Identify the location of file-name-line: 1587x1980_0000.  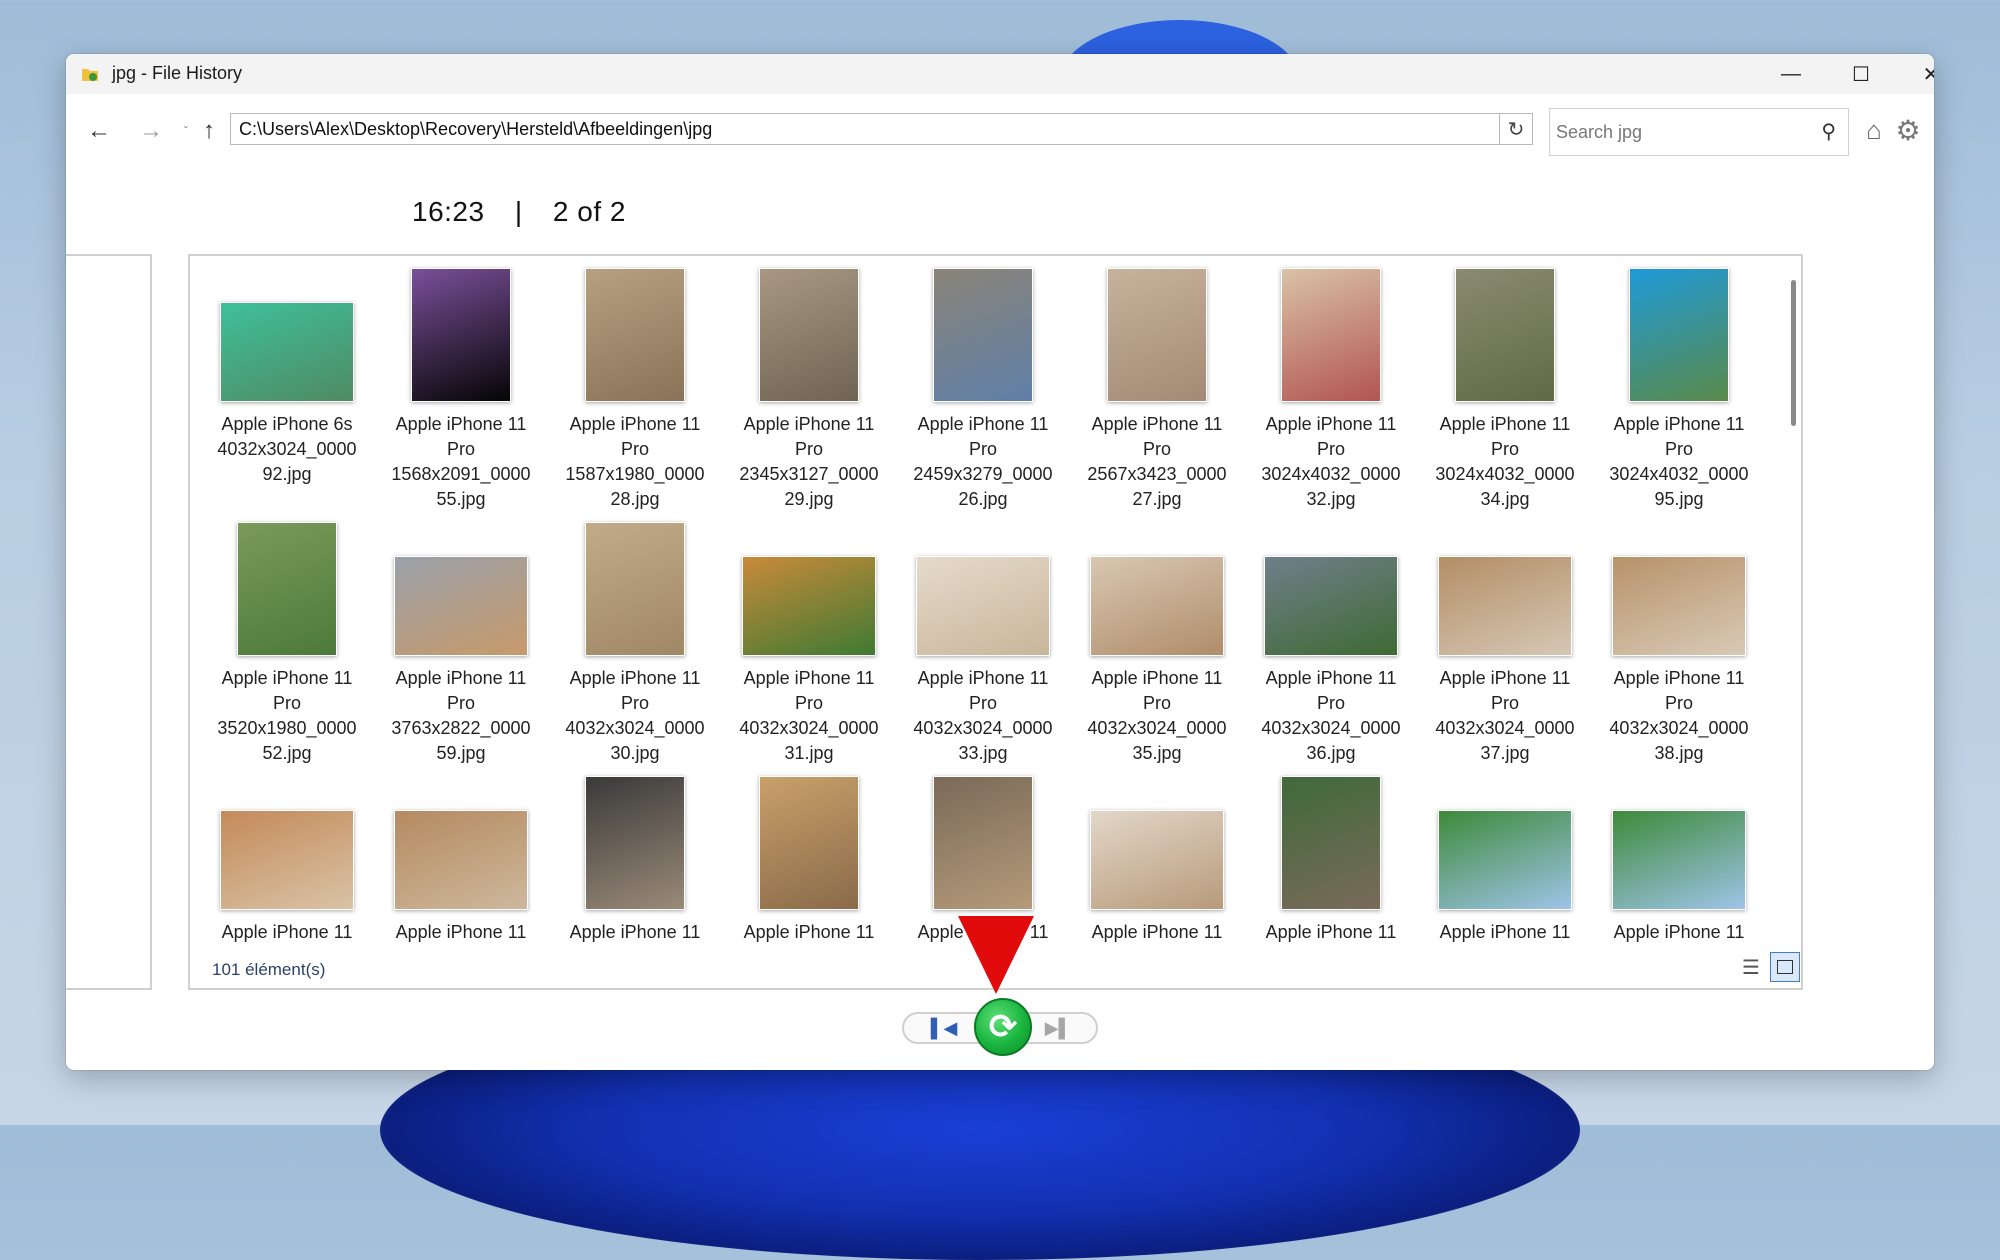
(635, 474).